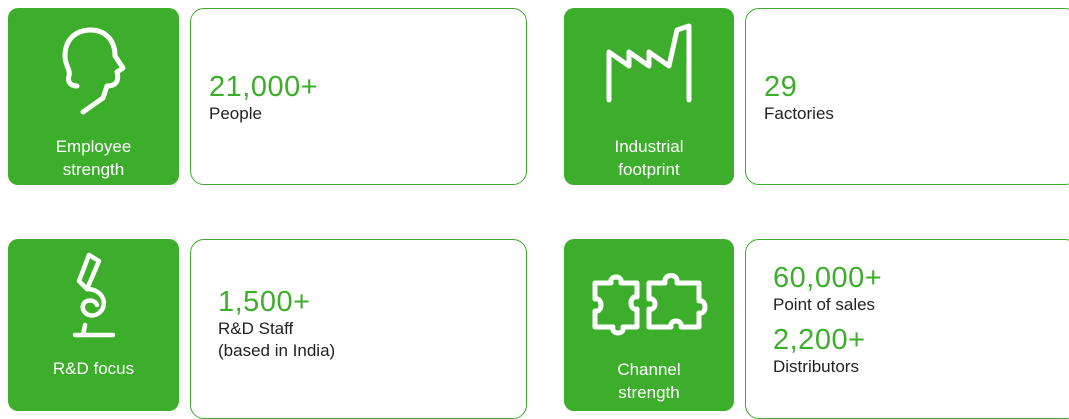  Describe the element at coordinates (358, 96) in the screenshot. I see `employee-strength-card: 21,000+ People` at that location.